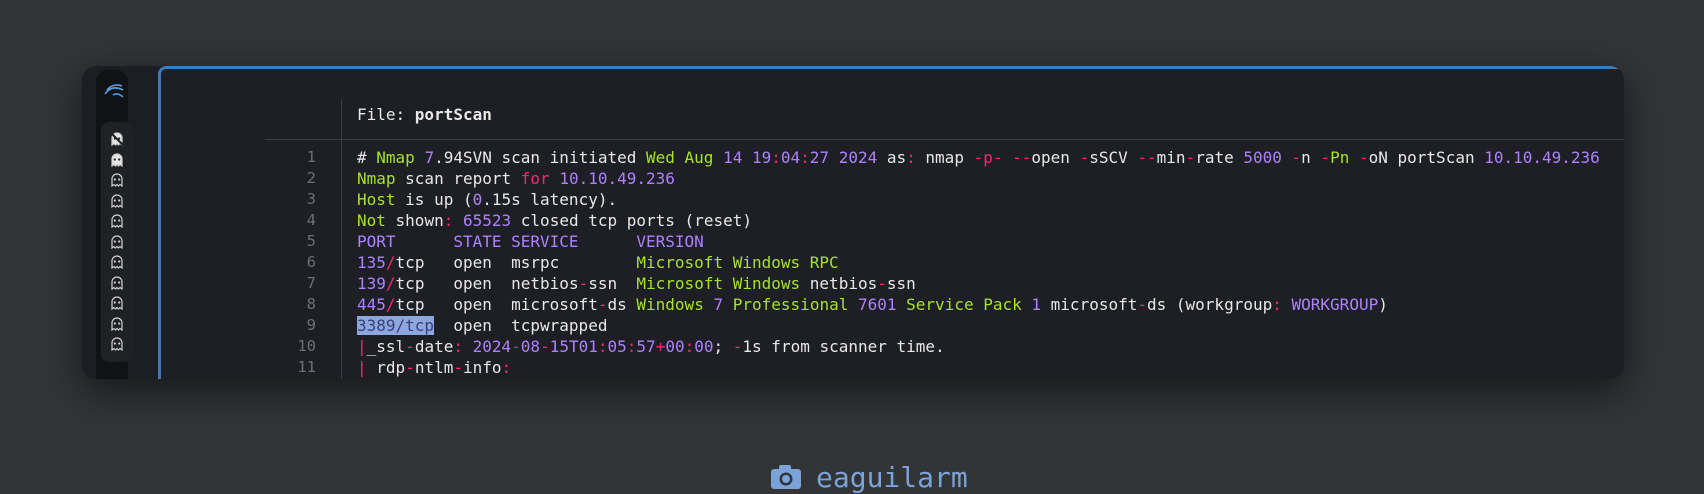 The image size is (1704, 494). I want to click on selected-text: 3389/tcp, so click(396, 325).